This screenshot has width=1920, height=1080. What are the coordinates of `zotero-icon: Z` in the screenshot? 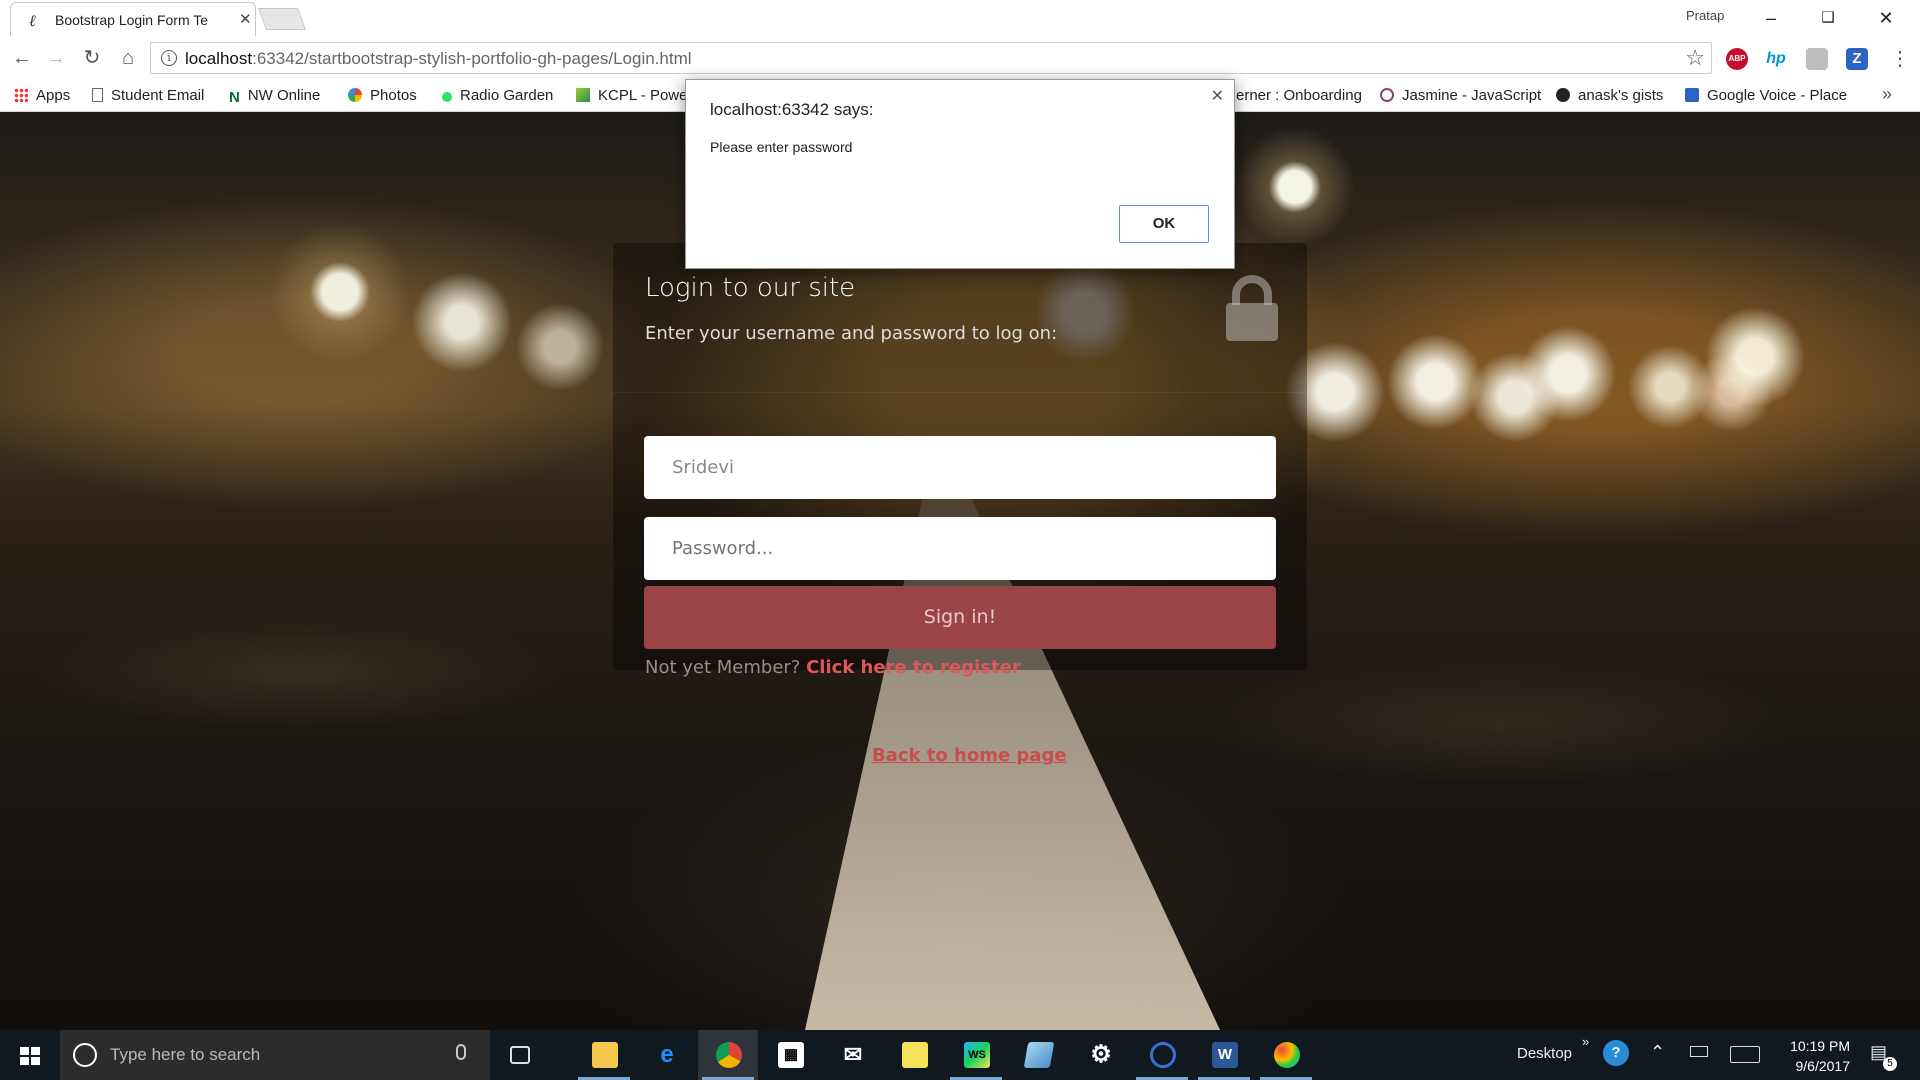 It's located at (1857, 59).